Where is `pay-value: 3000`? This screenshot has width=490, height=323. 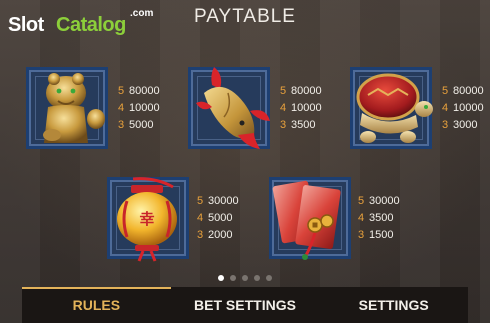 pay-value: 3000 is located at coordinates (465, 125).